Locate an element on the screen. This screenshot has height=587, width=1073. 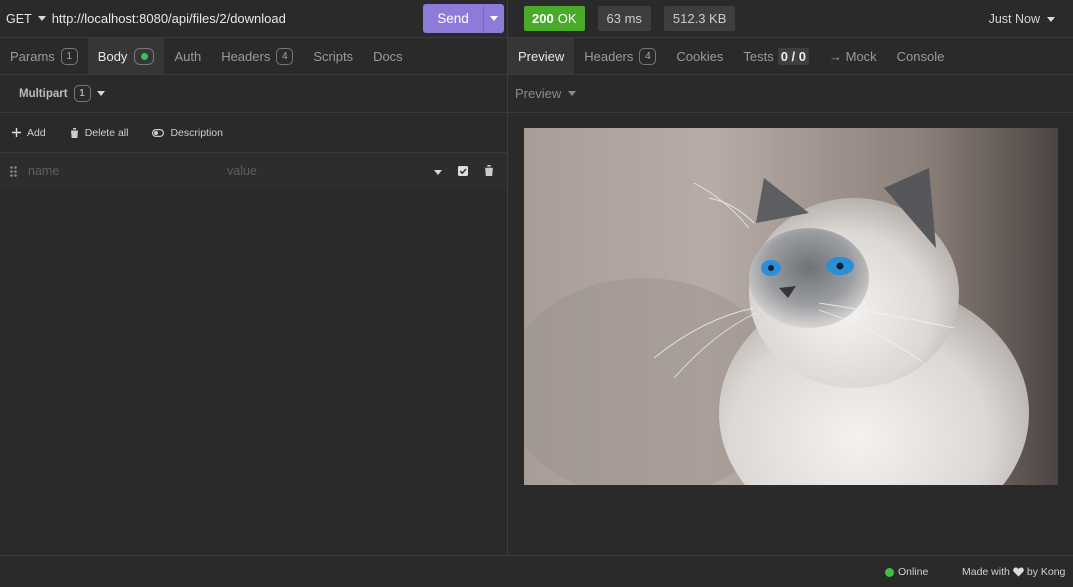
tab-auth: Auth is located at coordinates (187, 56).